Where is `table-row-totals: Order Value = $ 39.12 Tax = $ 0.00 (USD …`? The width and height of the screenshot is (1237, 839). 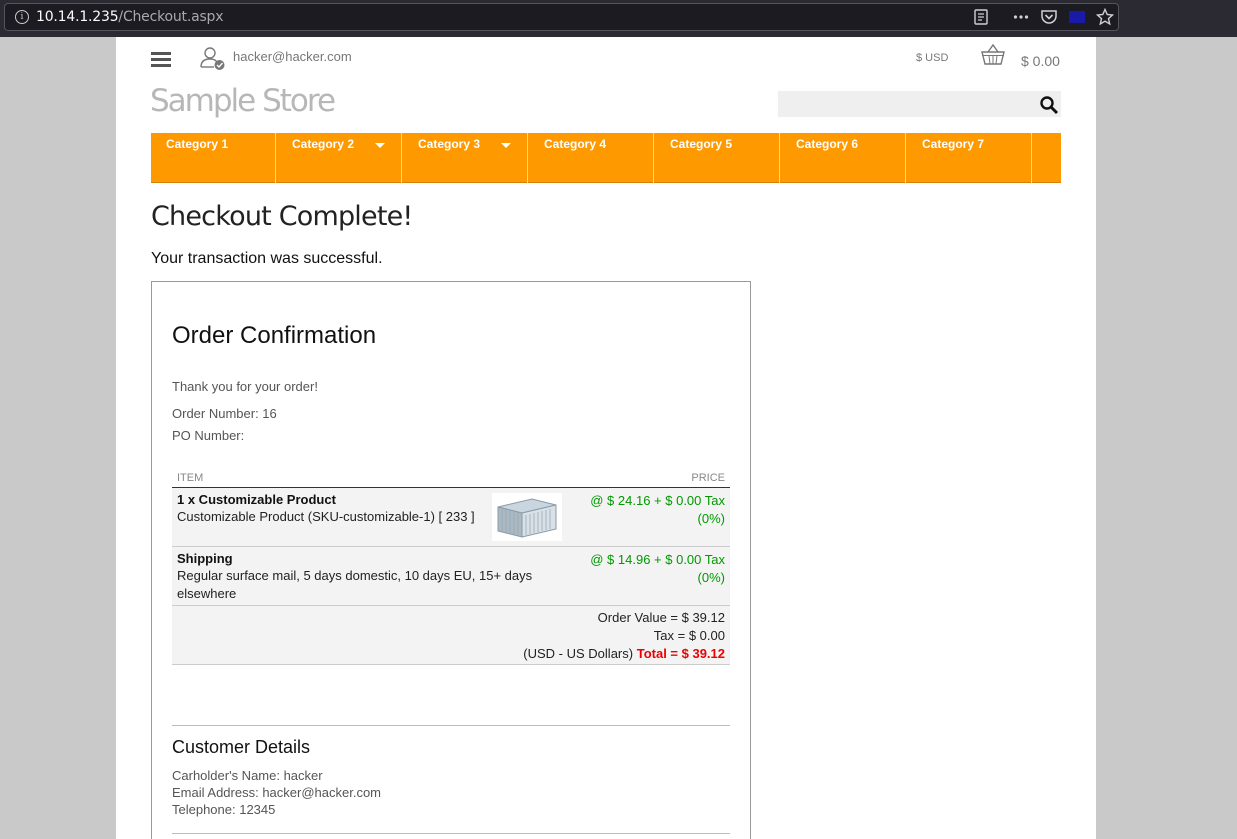
table-row-totals: Order Value = $ 39.12 Tax = $ 0.00 (USD … is located at coordinates (451, 635).